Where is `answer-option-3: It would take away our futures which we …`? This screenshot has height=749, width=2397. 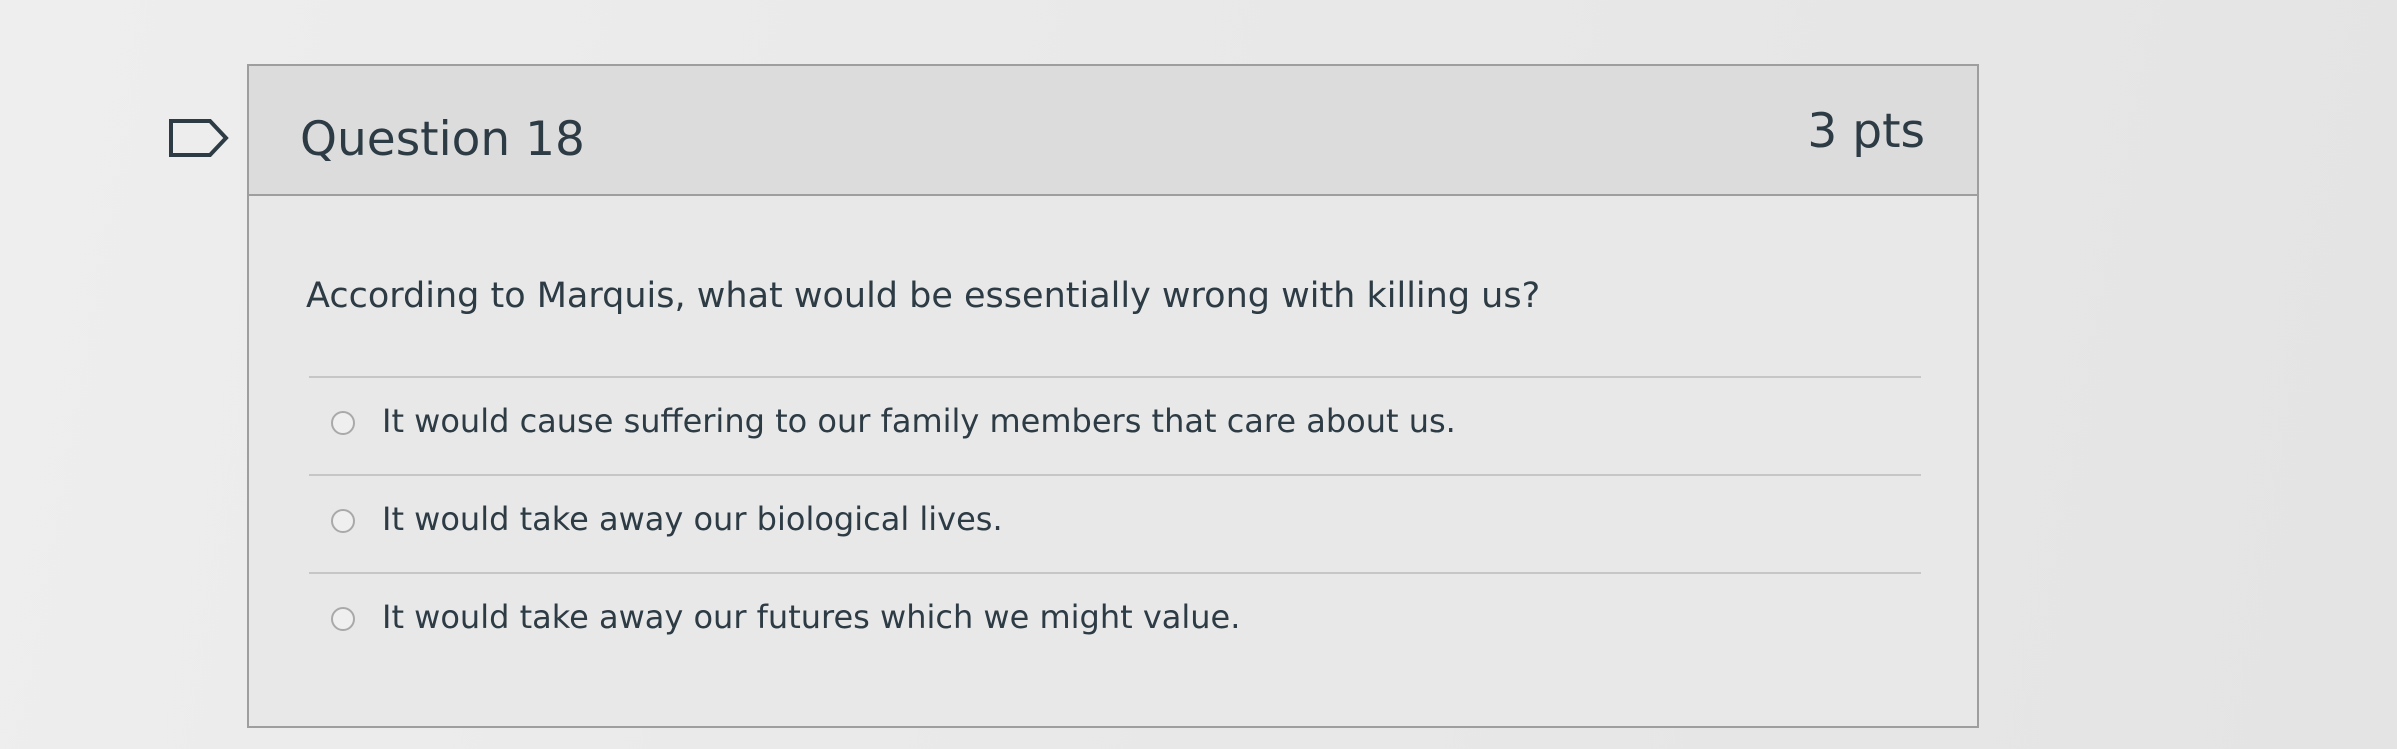
answer-option-3: It would take away our futures which we … is located at coordinates (1115, 623).